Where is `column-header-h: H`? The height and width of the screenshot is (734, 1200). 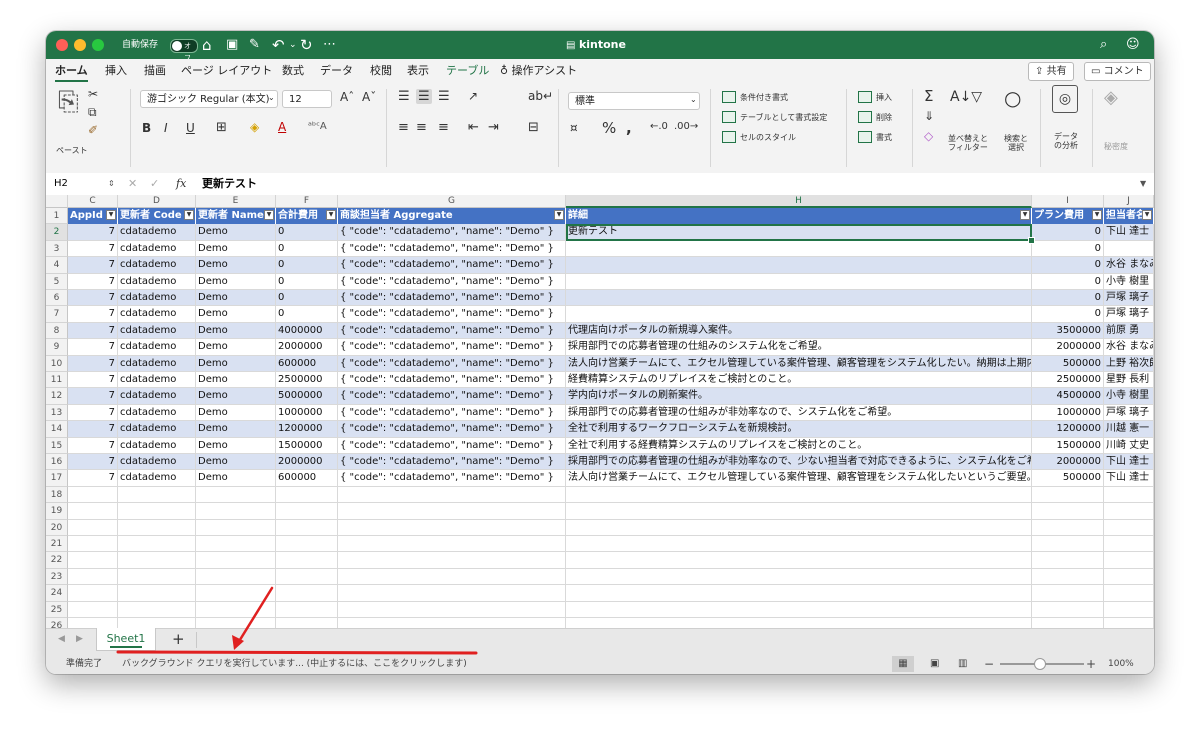
column-header-h: H is located at coordinates (799, 201).